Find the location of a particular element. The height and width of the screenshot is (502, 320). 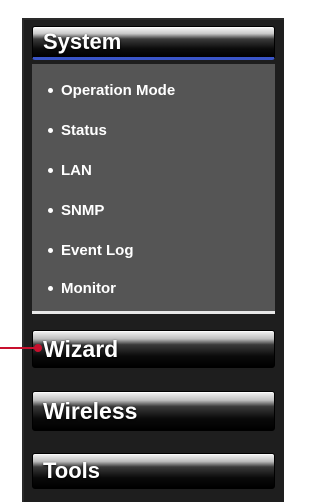

submenu-item-label: SNMP is located at coordinates (83, 210).